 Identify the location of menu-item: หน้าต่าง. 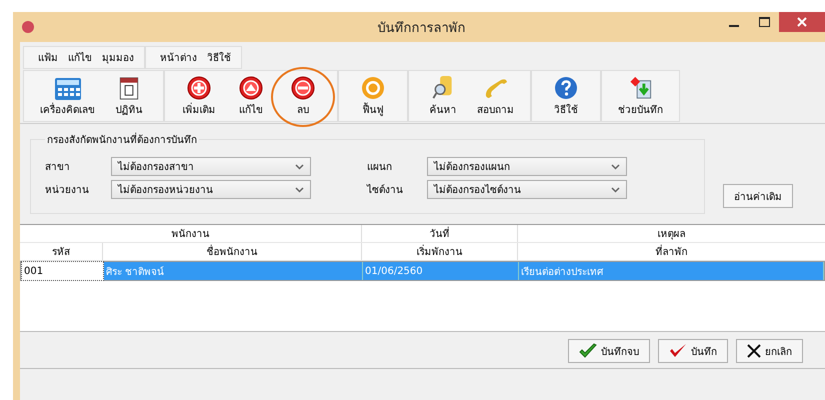
(178, 57).